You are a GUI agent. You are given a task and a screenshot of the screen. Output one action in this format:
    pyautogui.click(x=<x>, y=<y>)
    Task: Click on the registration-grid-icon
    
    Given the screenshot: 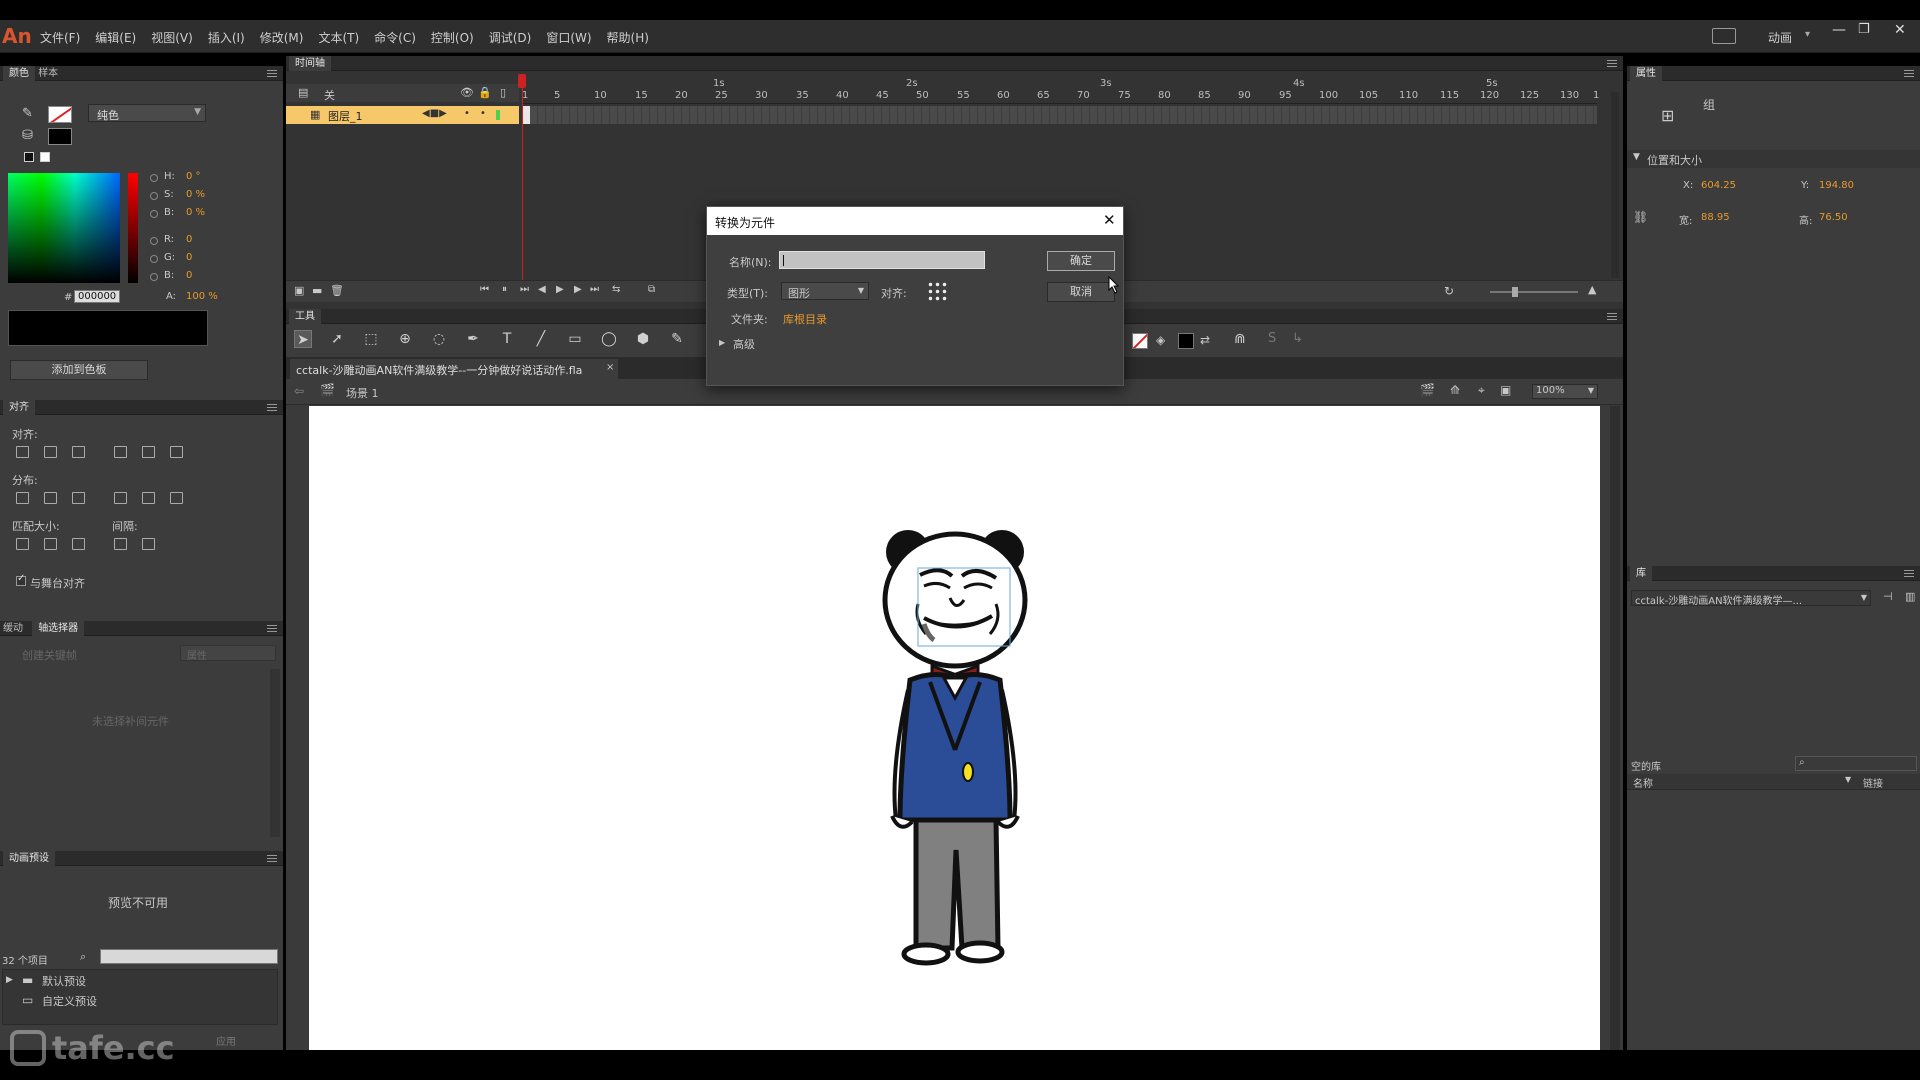 What is the action you would take?
    pyautogui.click(x=937, y=291)
    